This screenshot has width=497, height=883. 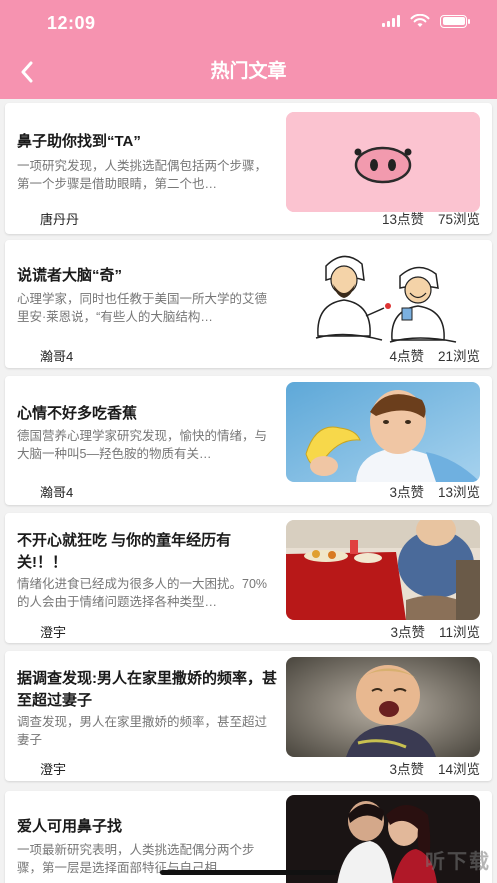 I want to click on battery-icon, so click(x=455, y=21).